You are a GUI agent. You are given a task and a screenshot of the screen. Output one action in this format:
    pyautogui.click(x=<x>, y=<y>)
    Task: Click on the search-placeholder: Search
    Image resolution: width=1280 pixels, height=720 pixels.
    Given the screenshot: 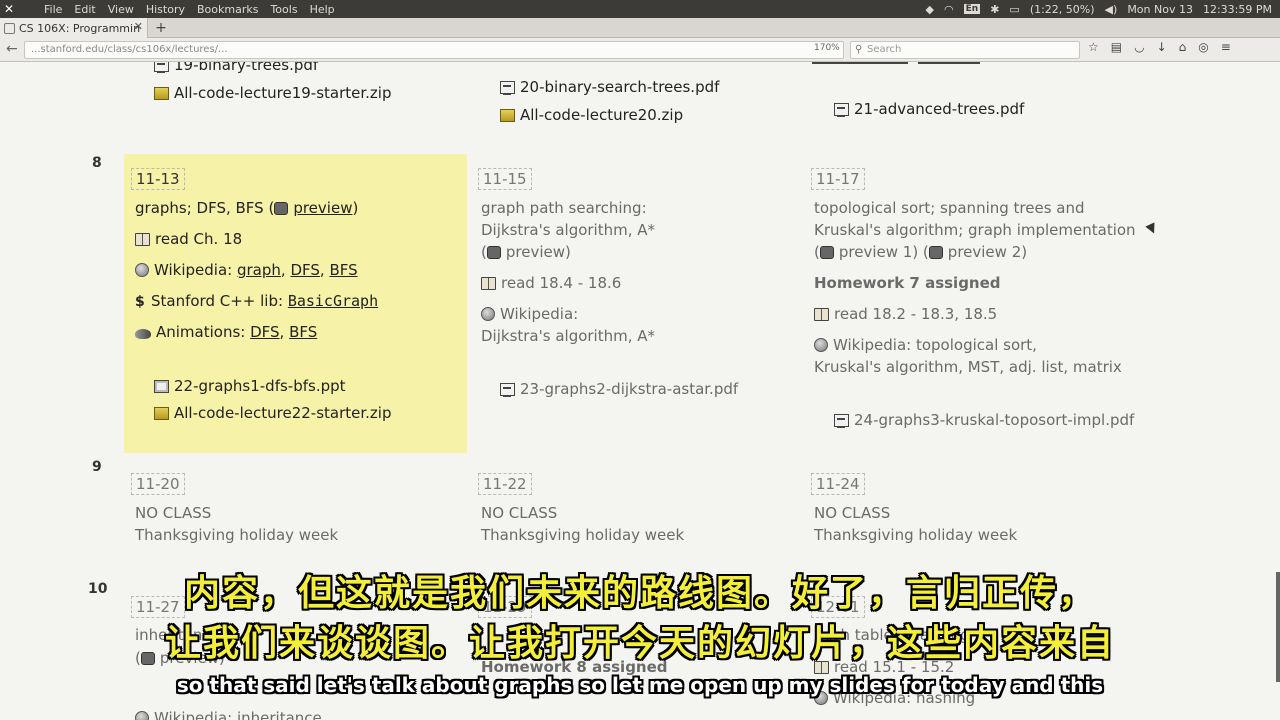 What is the action you would take?
    pyautogui.click(x=884, y=49)
    